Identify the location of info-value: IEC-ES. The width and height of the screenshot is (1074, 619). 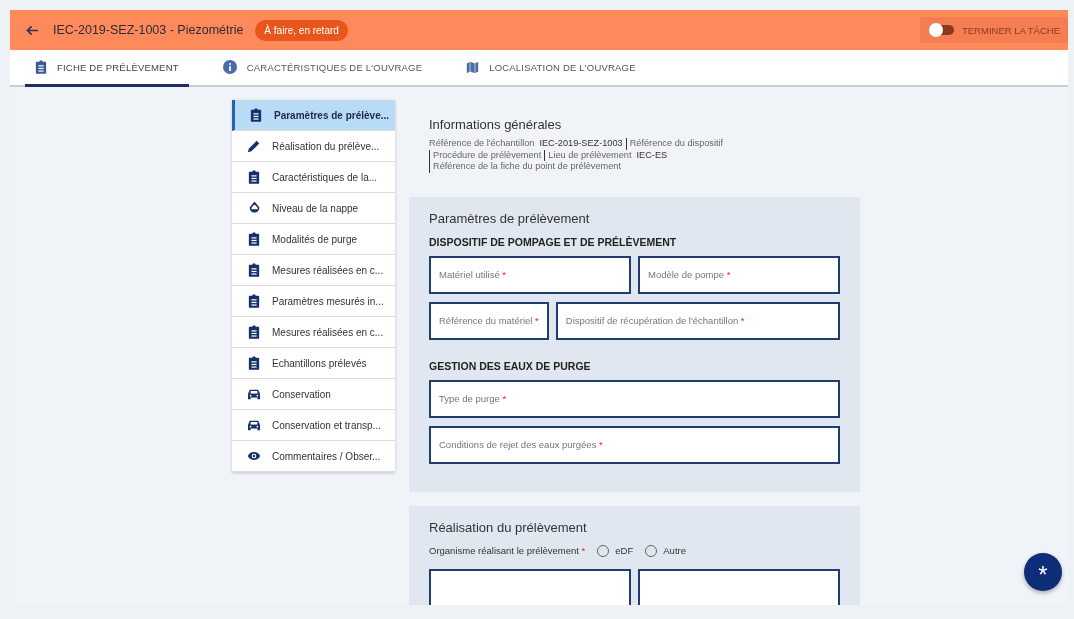
(652, 154).